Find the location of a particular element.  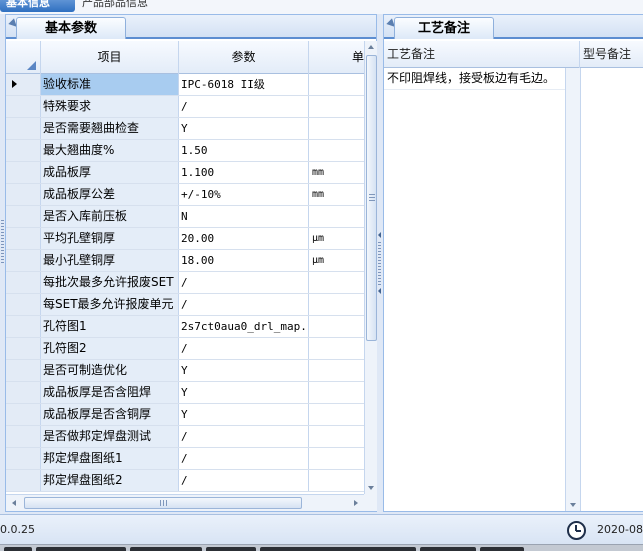

table-row: 每批次最多允许报废SET / is located at coordinates (185, 283).